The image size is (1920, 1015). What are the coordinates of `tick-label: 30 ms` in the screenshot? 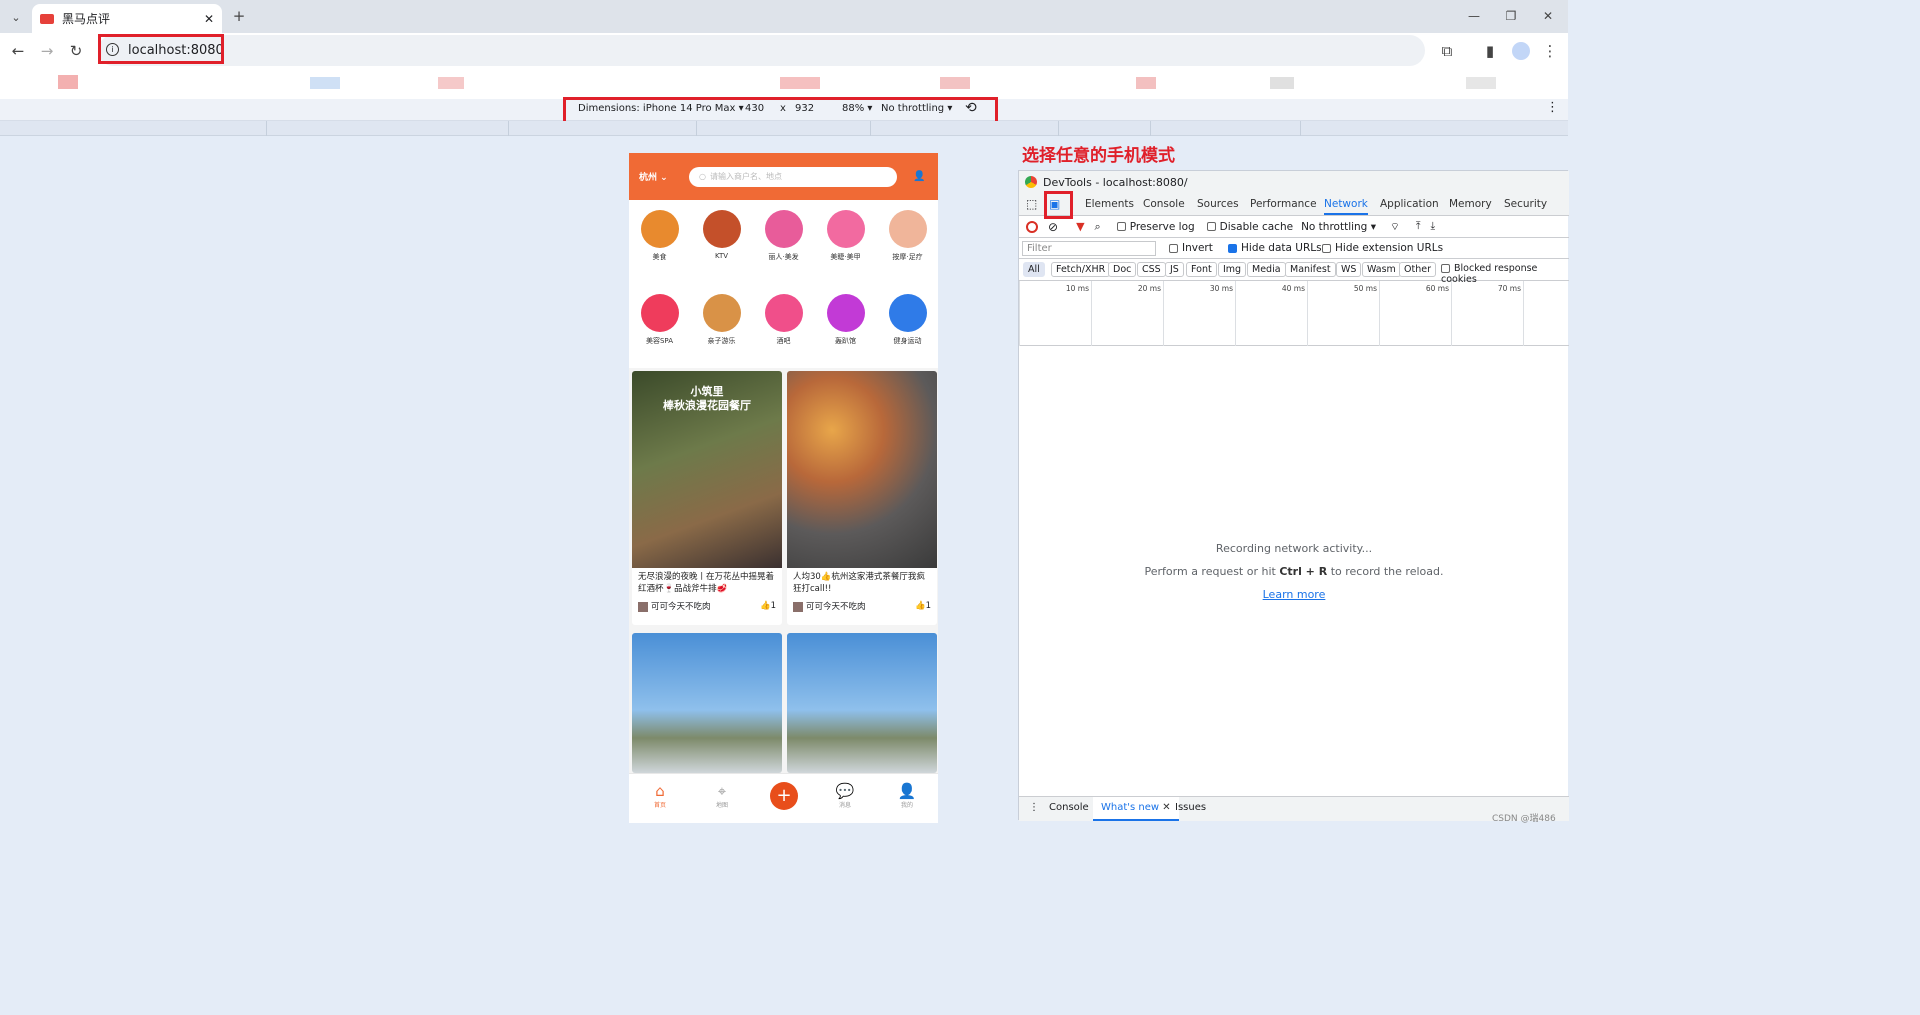 It's located at (1221, 288).